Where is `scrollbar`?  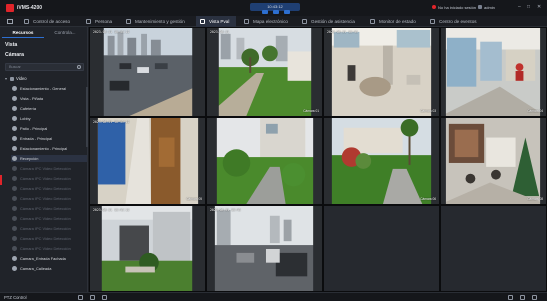
scrollbar is located at coordinates (87, 117).